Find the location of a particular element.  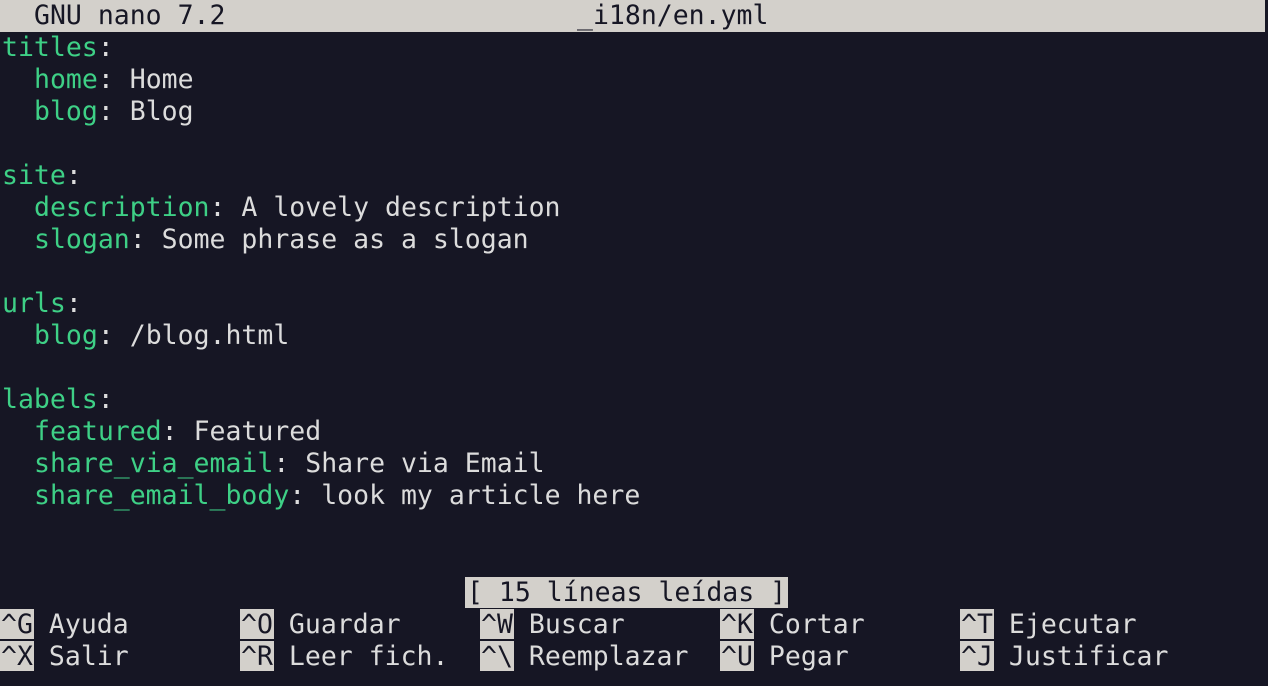

yaml-value: Some phrase as a slogan is located at coordinates (345, 239).